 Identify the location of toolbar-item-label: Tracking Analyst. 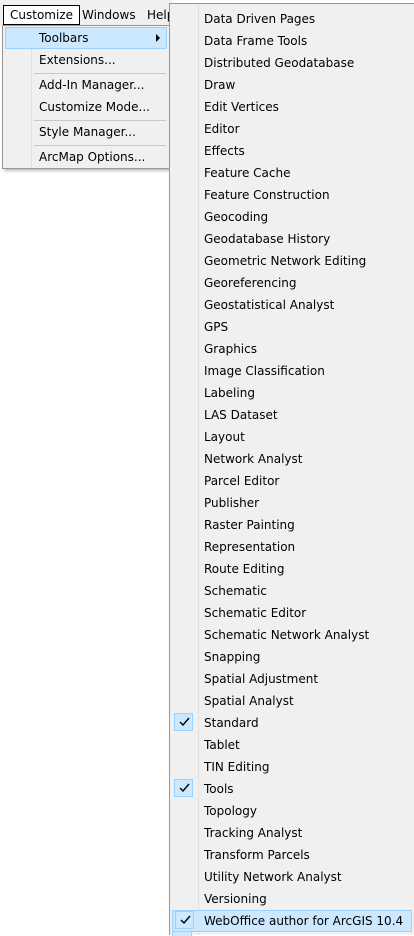
(253, 833).